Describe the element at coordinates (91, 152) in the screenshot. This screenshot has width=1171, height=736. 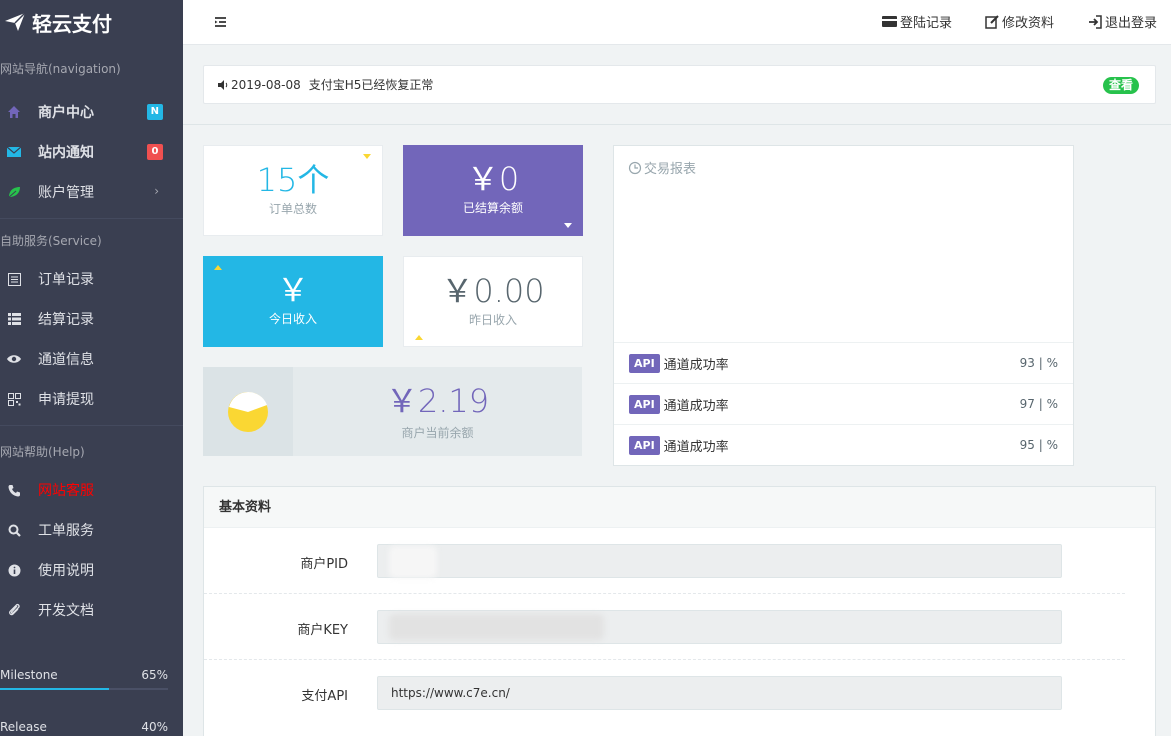
I see `sidebar-item-notifications: 站内通知 0` at that location.